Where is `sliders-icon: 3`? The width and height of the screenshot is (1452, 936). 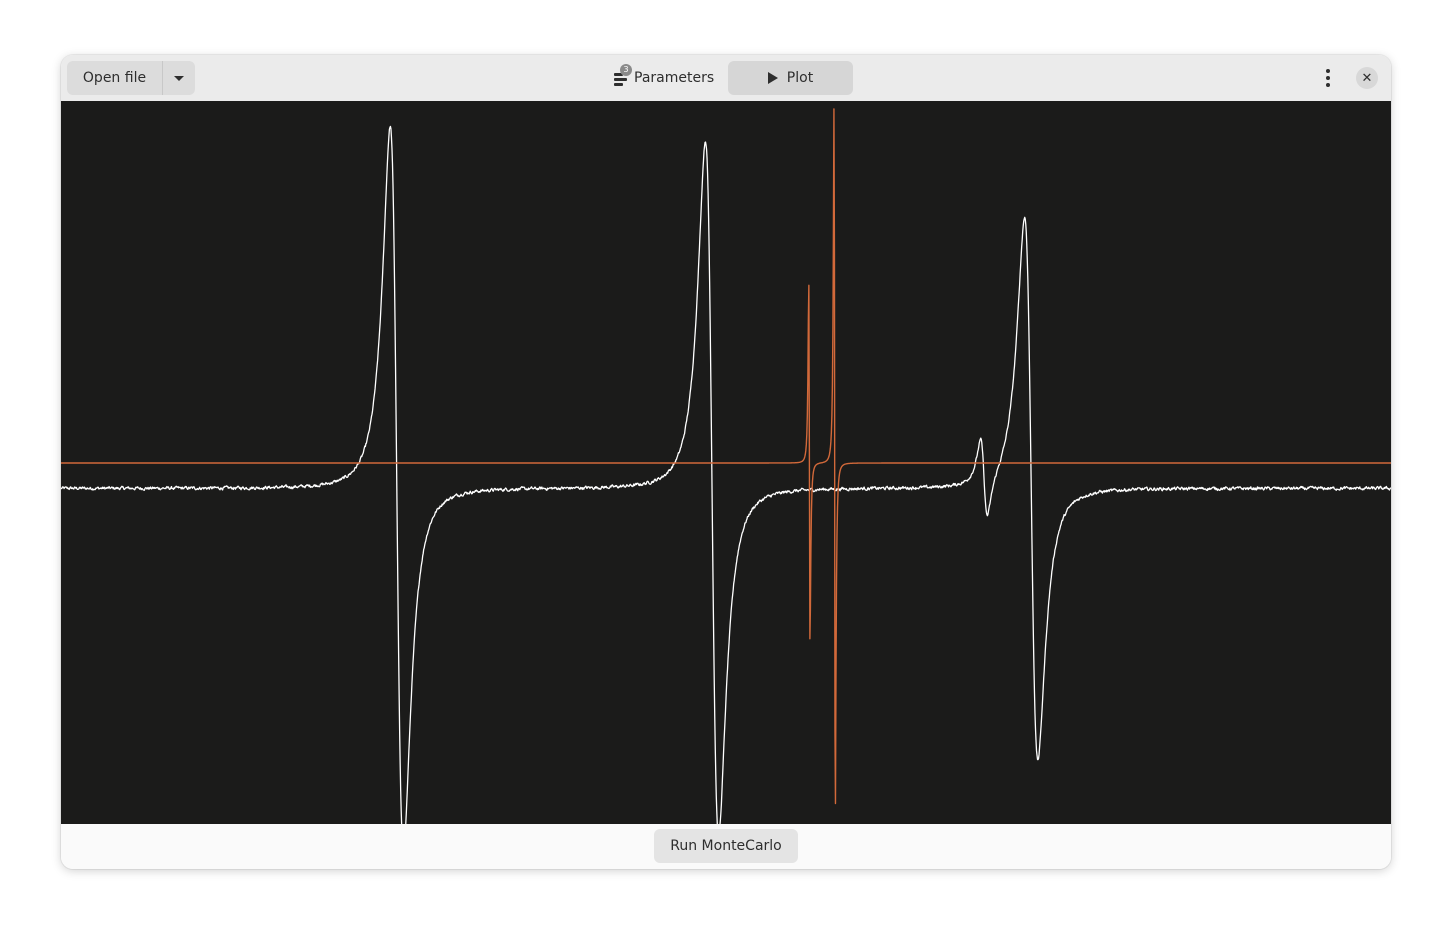 sliders-icon: 3 is located at coordinates (622, 75).